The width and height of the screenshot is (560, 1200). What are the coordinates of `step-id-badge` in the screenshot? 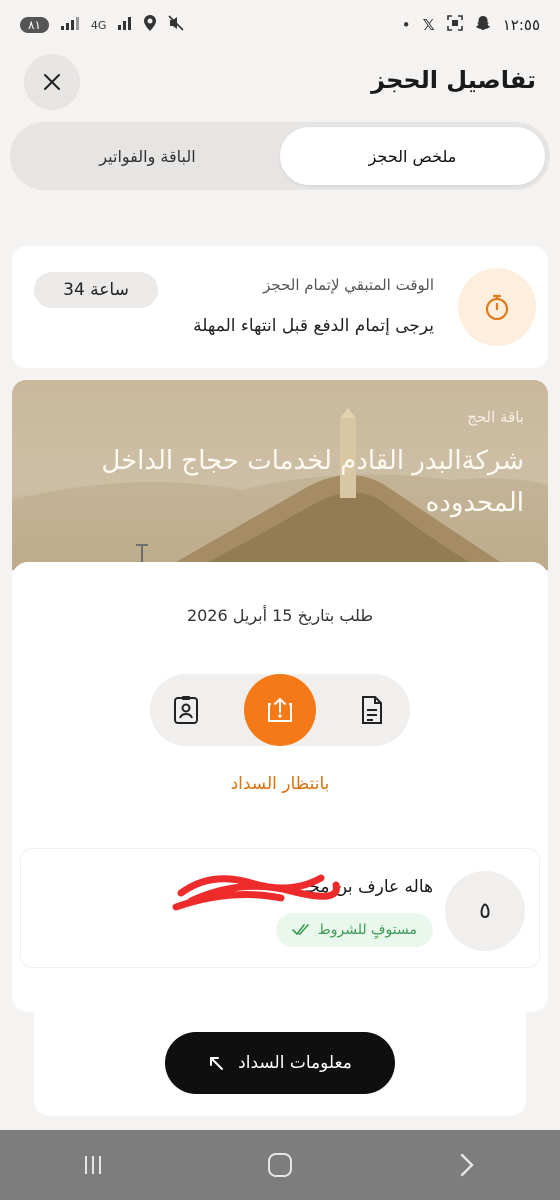 It's located at (186, 710).